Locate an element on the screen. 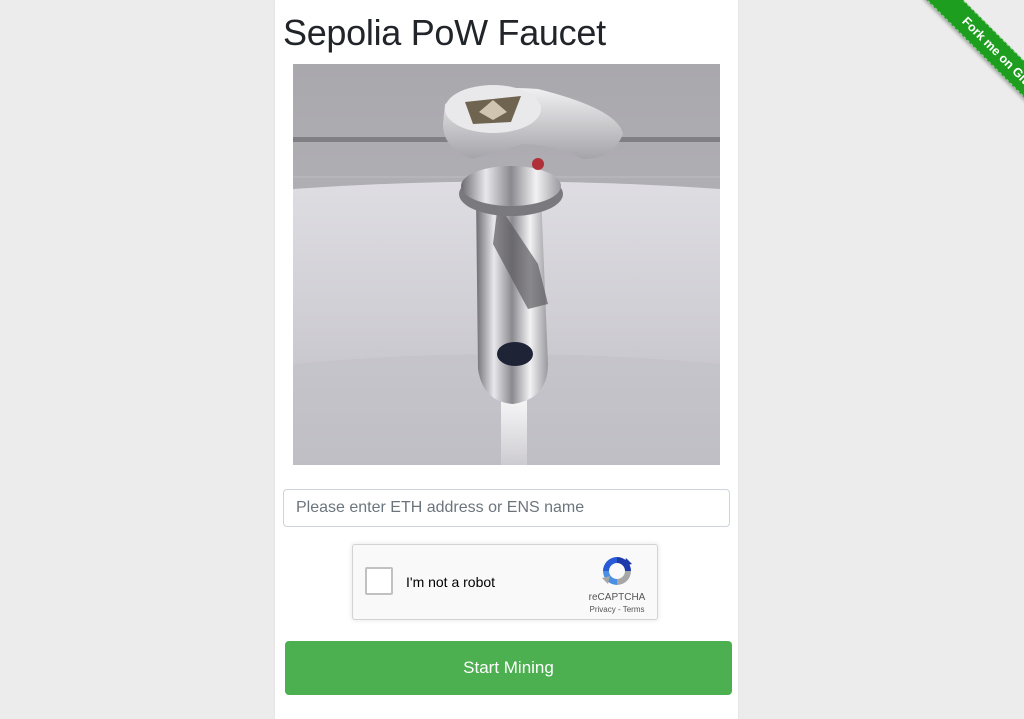 This screenshot has height=719, width=1024. recaptcha-links: Privacy - Terms is located at coordinates (617, 609).